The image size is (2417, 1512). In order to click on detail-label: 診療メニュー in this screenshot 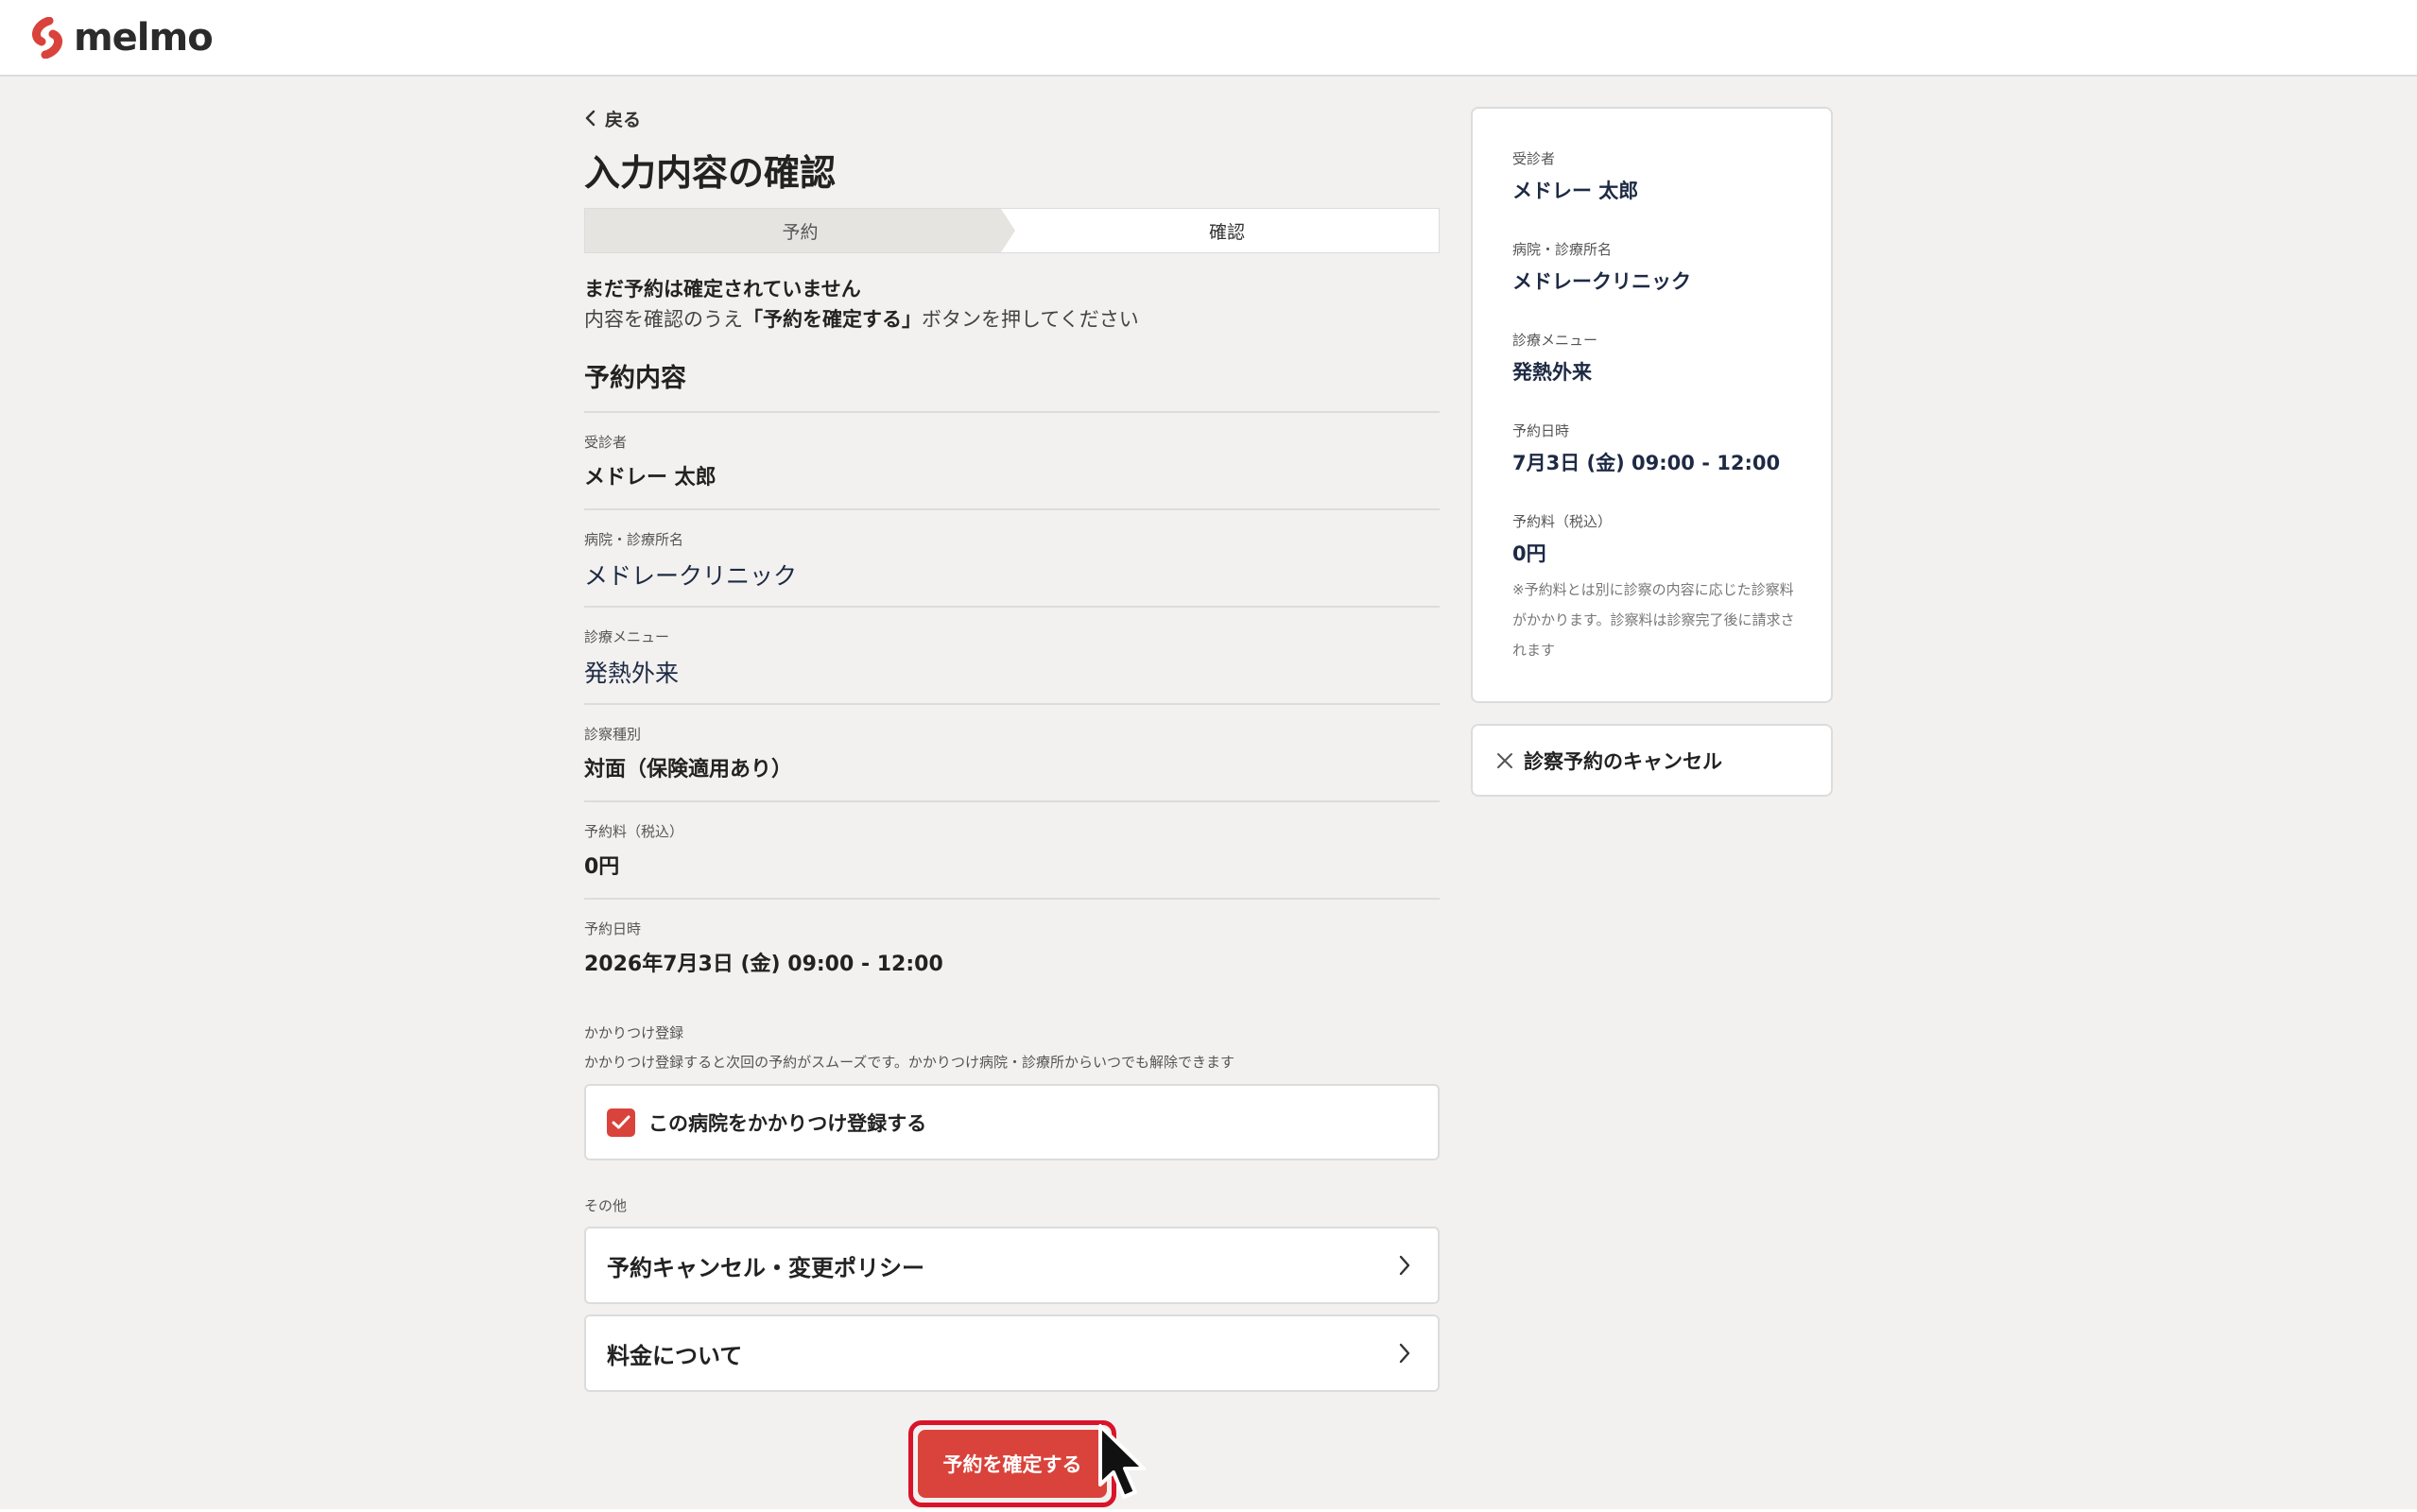, I will do `click(627, 636)`.